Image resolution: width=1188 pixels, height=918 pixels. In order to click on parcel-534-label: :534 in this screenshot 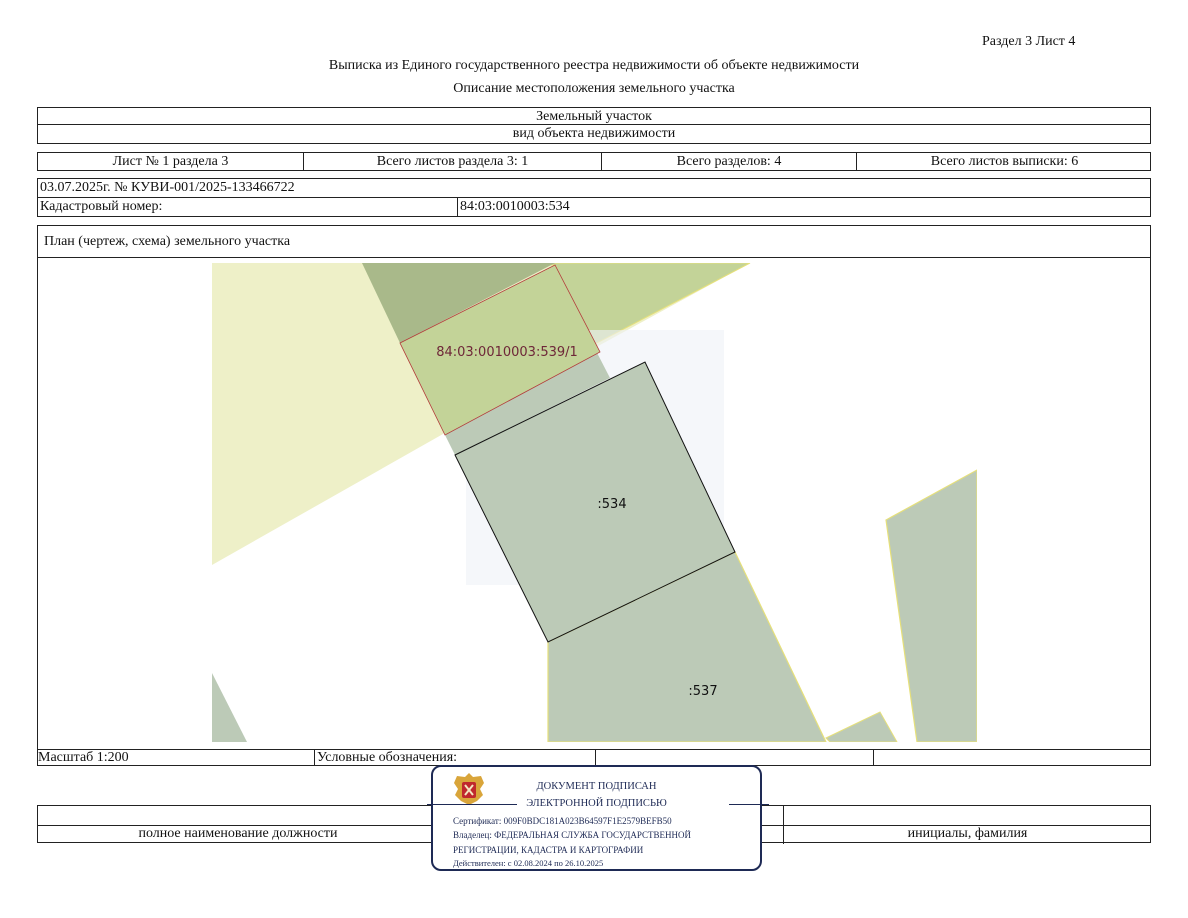, I will do `click(611, 504)`.